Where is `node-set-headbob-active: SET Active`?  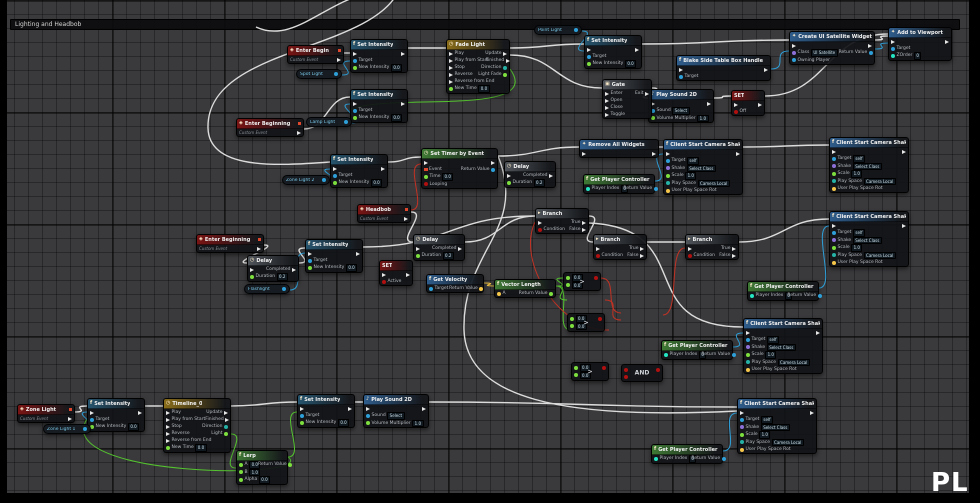
node-set-headbob-active: SET Active is located at coordinates (396, 273).